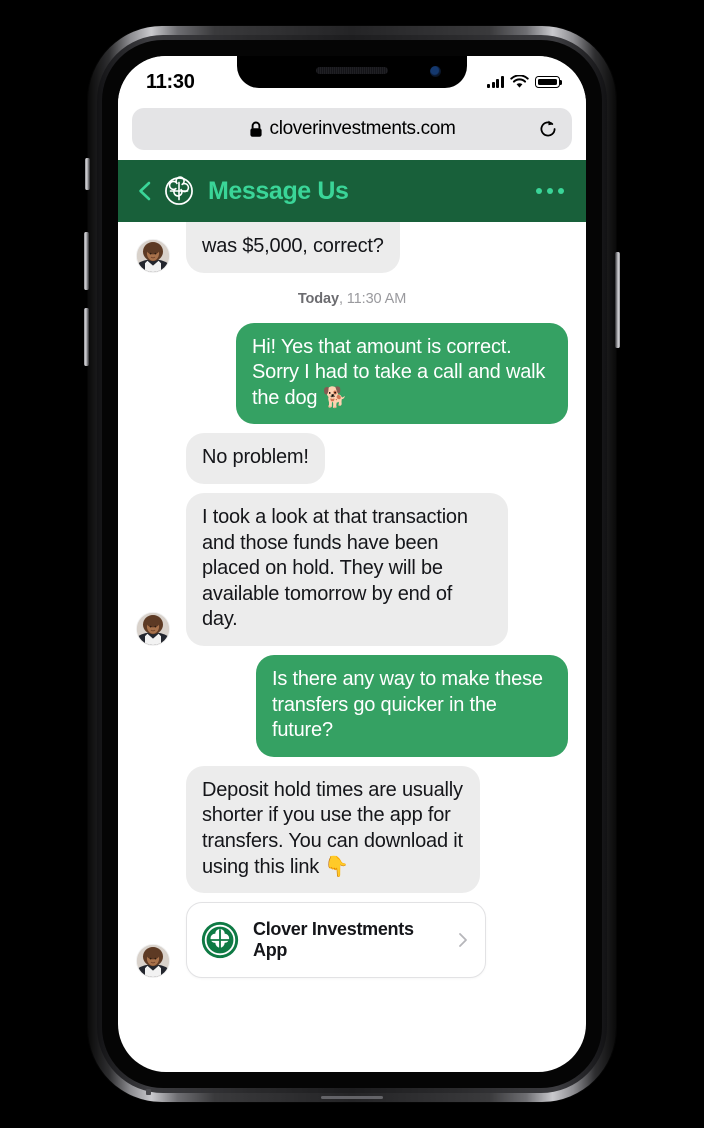  What do you see at coordinates (179, 190) in the screenshot?
I see `clover-logo-icon` at bounding box center [179, 190].